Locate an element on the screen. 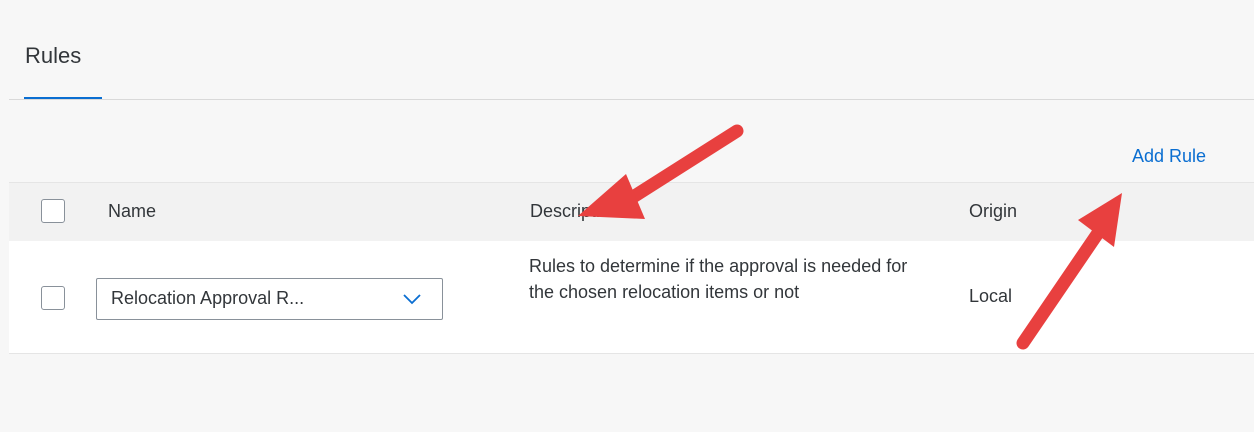 This screenshot has width=1254, height=432. rule-origin: Local is located at coordinates (991, 296).